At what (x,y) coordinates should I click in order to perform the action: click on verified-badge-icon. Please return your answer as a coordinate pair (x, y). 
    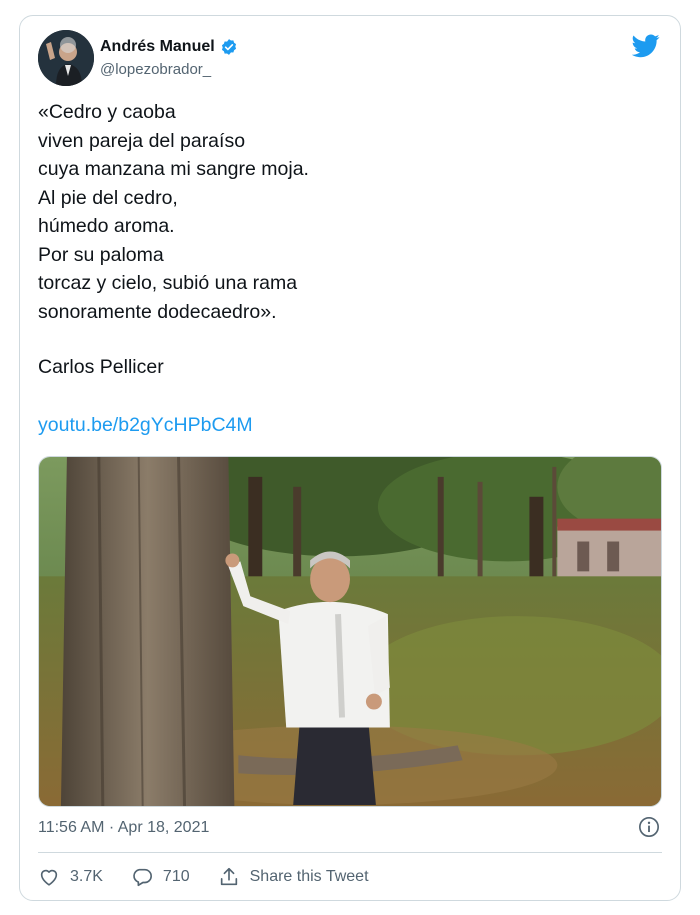
    Looking at the image, I should click on (228, 47).